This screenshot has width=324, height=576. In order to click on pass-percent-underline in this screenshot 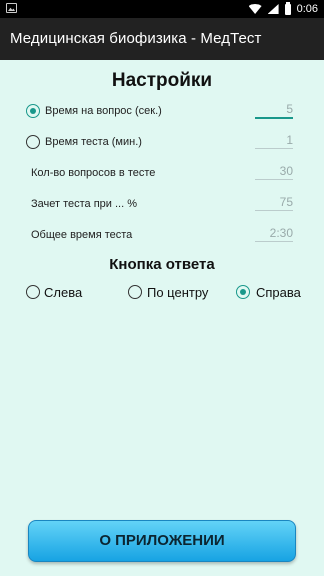, I will do `click(274, 210)`.